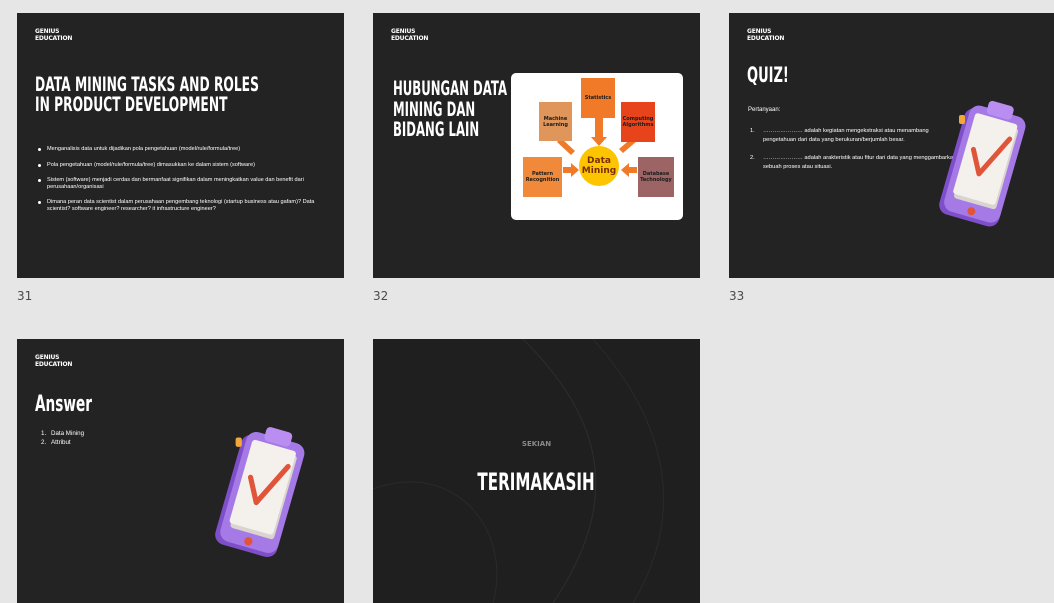 This screenshot has width=1054, height=603. Describe the element at coordinates (599, 132) in the screenshot. I see `arrow-statistics` at that location.